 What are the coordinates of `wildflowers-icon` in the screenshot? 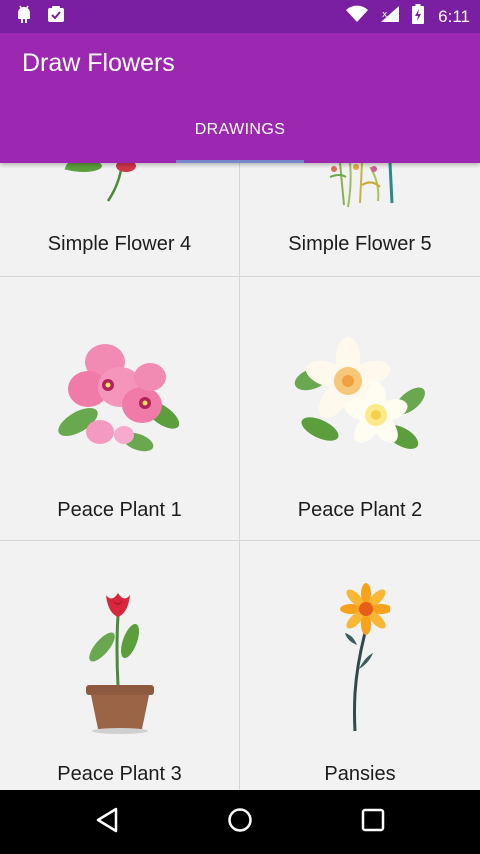 It's located at (360, 188).